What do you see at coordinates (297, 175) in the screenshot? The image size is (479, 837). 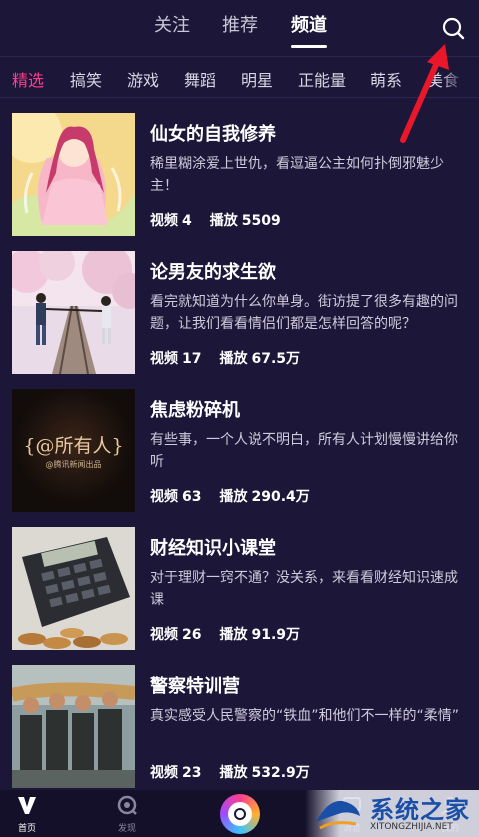 I see `channel-description: 稀里糊涂爱上世仇，看逗逼公主如何扑倒邪魅少主！` at bounding box center [297, 175].